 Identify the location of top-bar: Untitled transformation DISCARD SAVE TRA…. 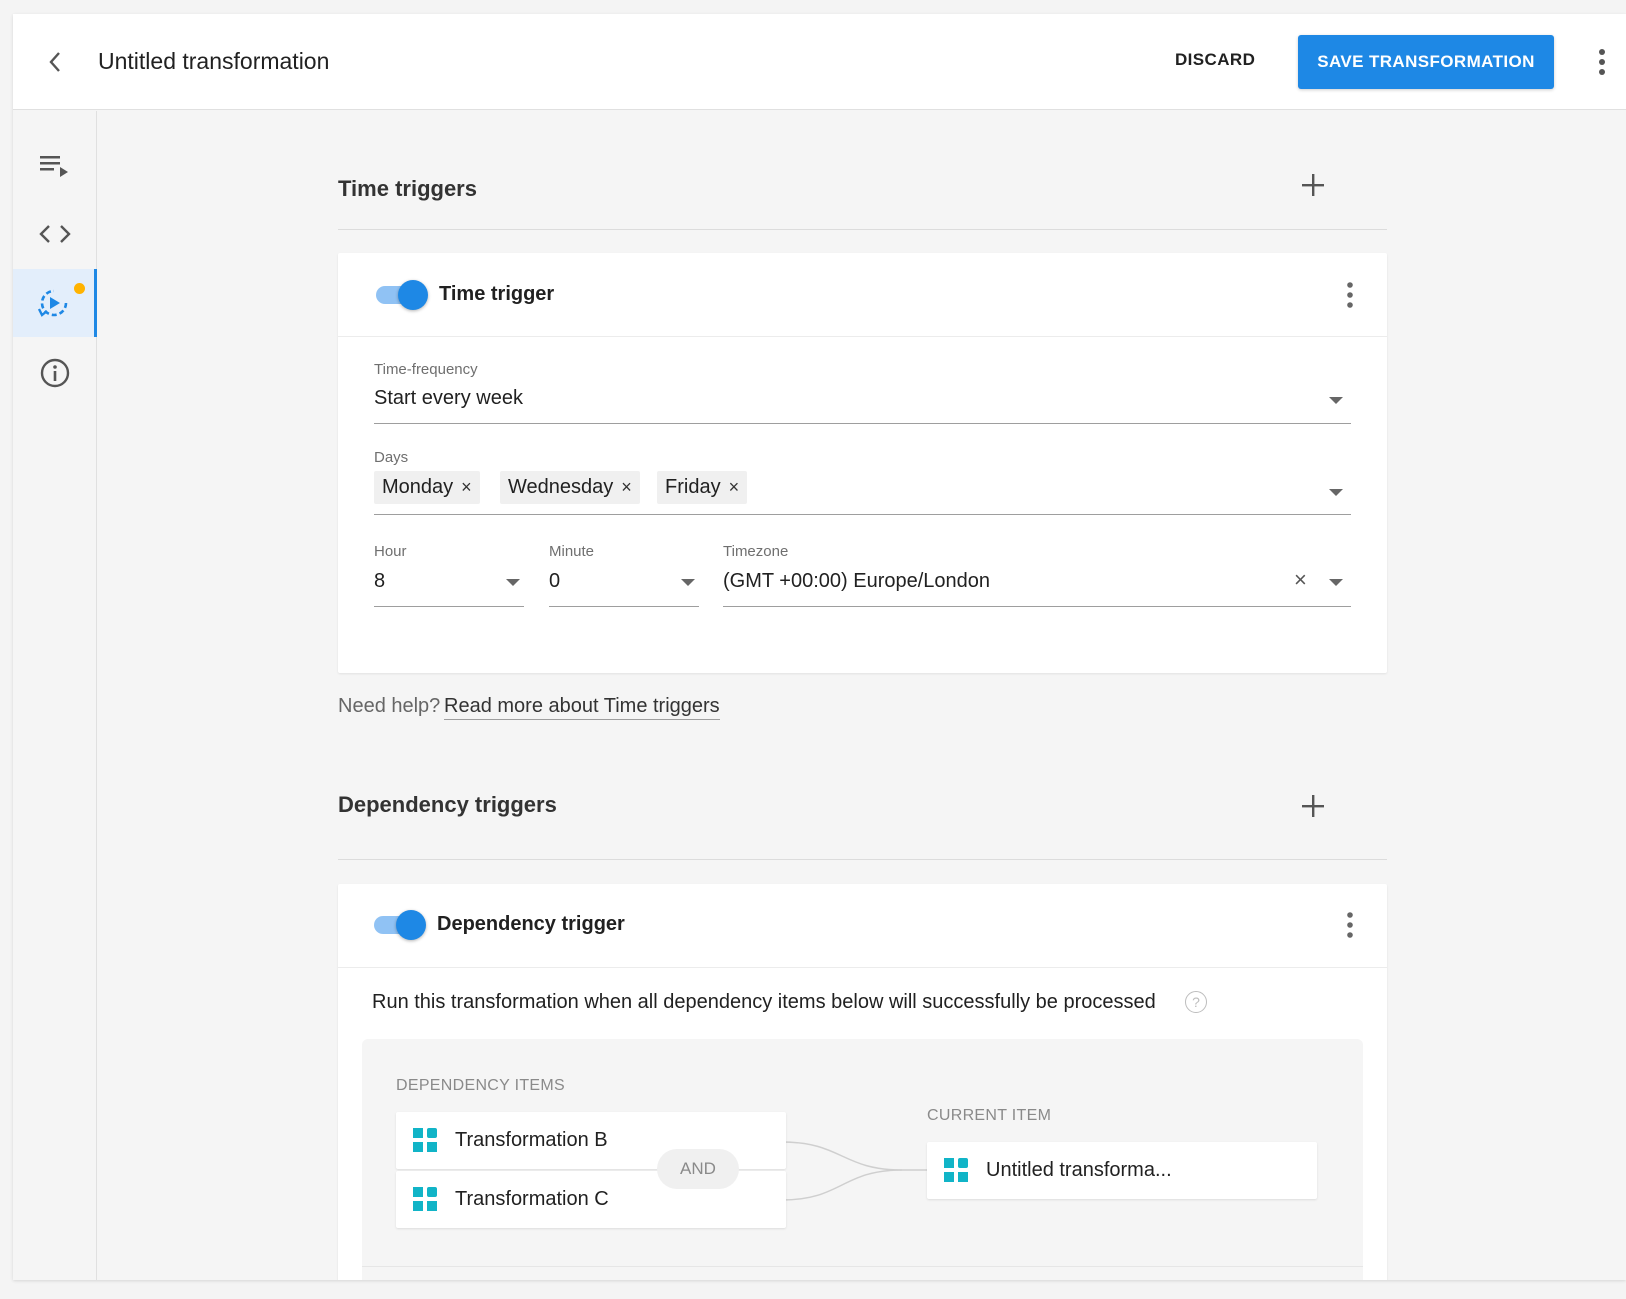
(819, 62).